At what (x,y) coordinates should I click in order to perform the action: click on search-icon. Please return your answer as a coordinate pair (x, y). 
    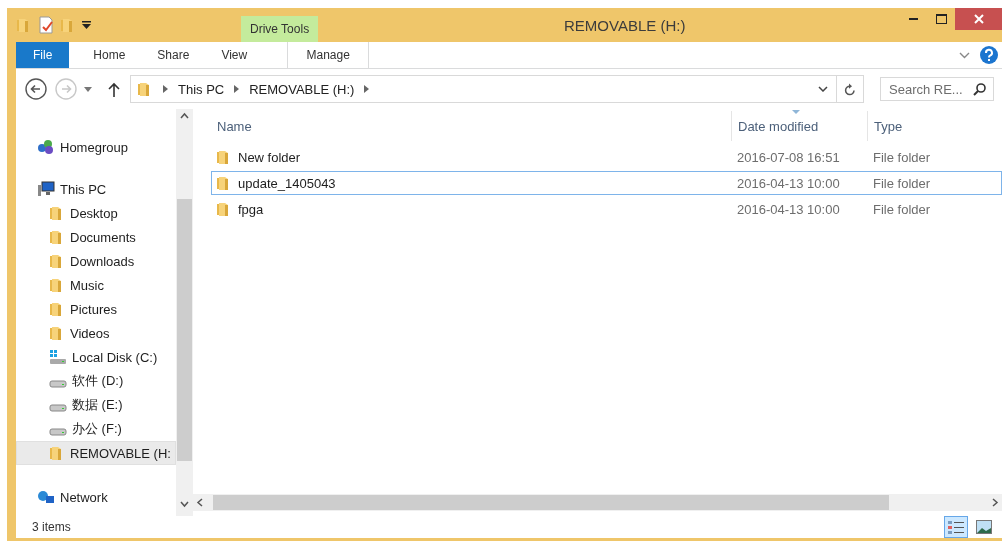
    Looking at the image, I should click on (979, 89).